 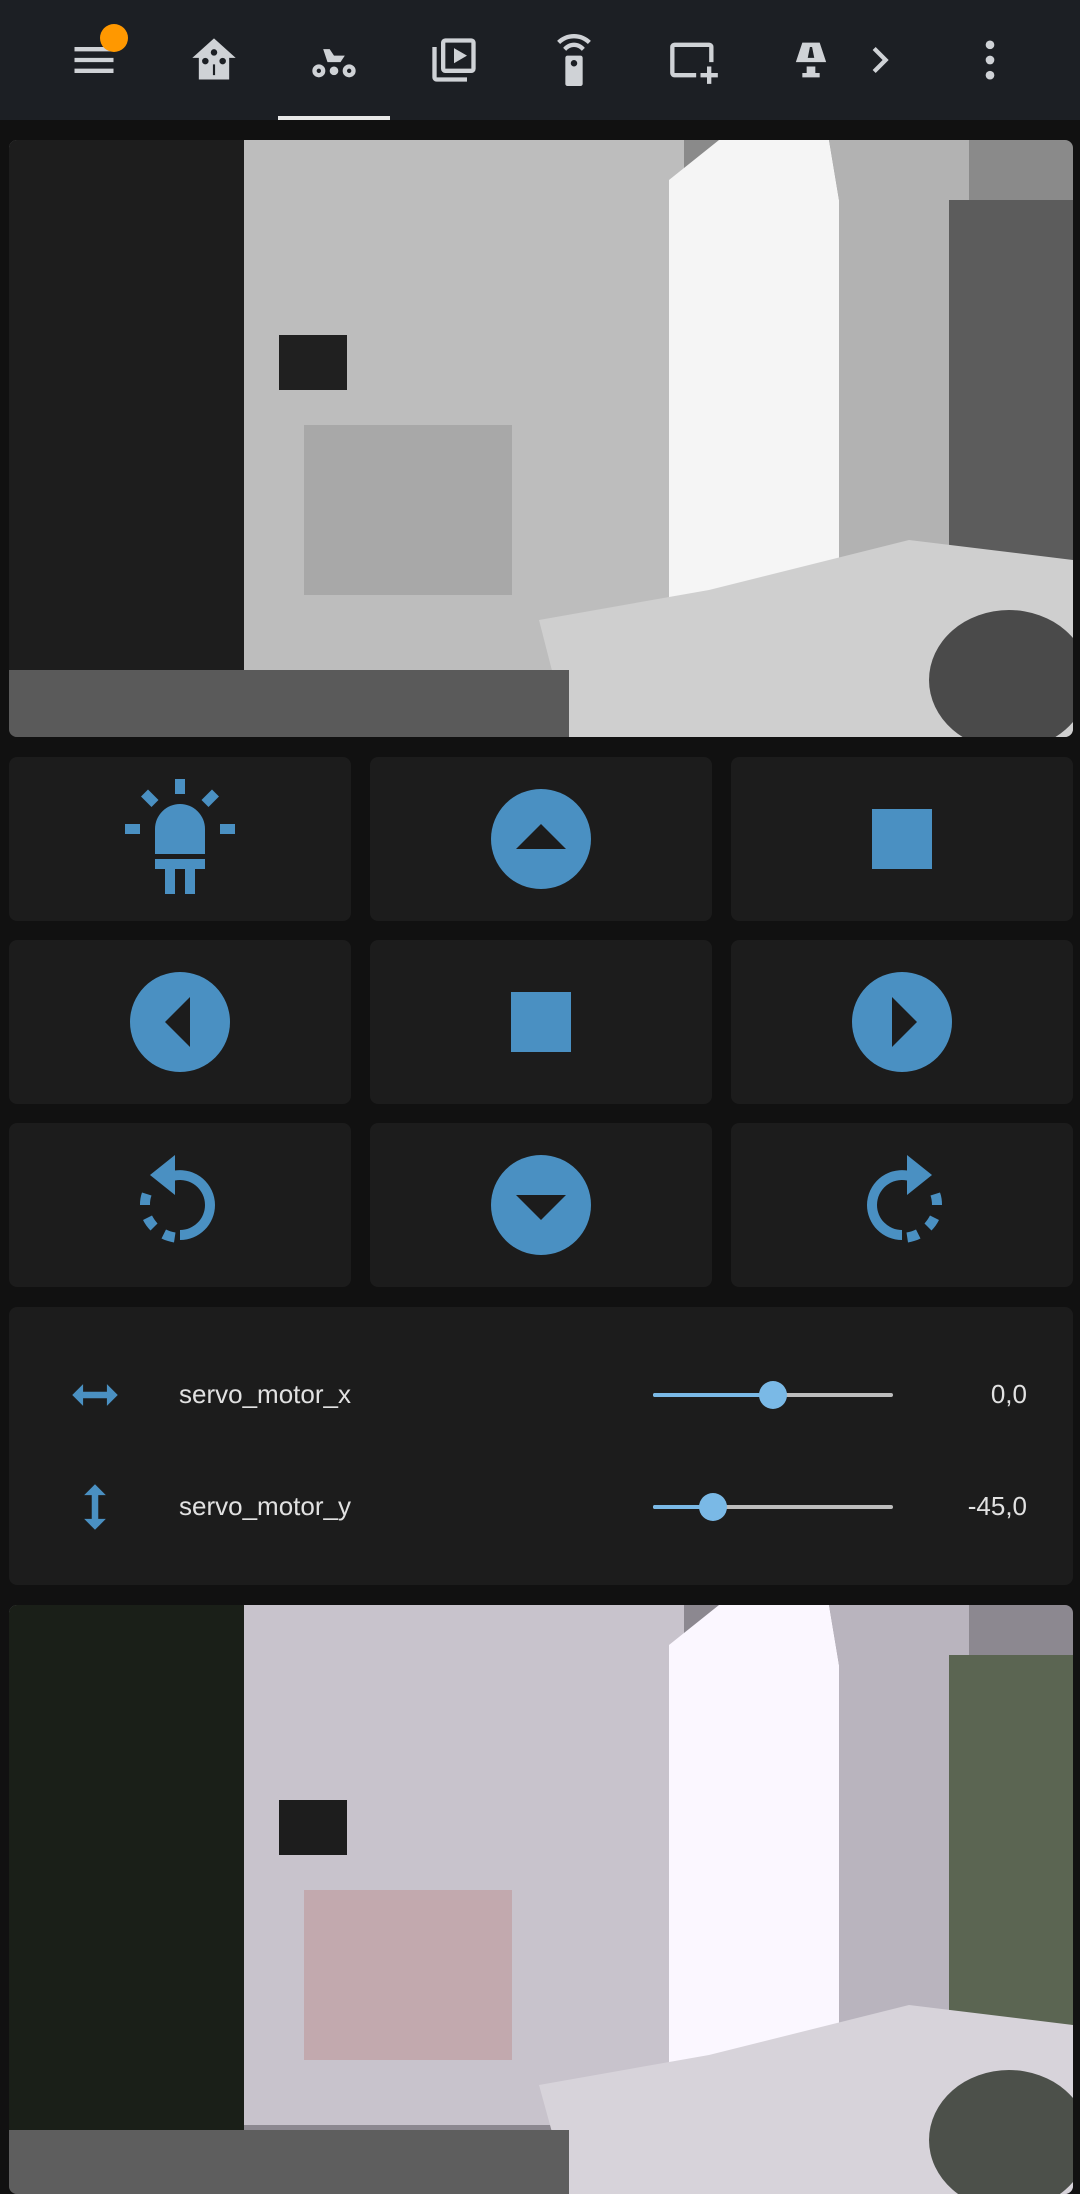 I want to click on tab-add-card, so click(x=694, y=60).